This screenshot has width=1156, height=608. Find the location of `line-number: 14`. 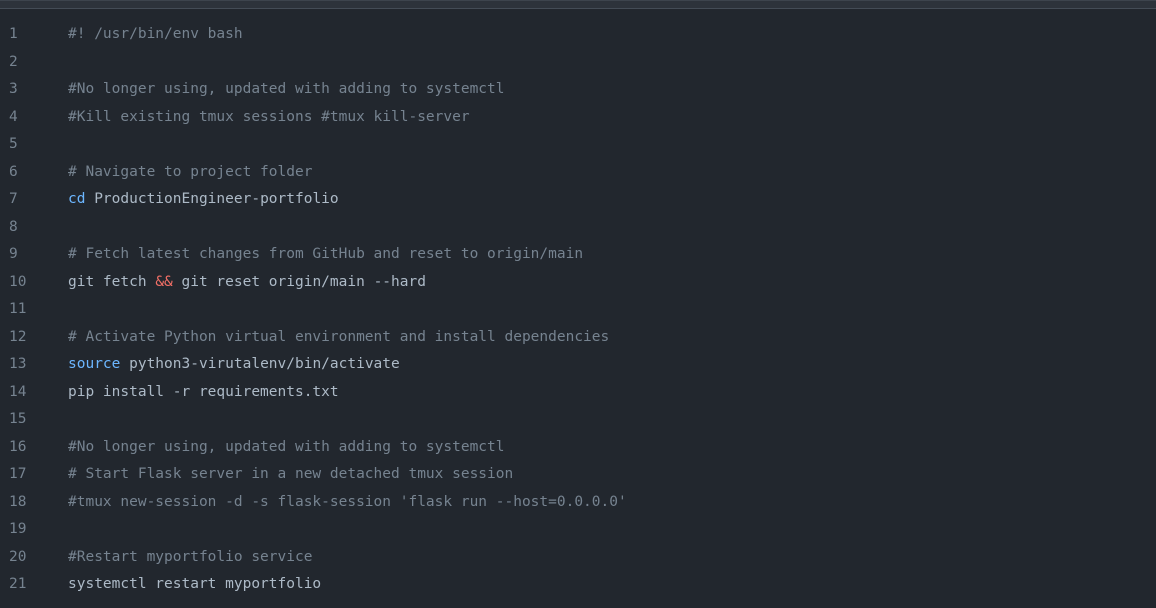

line-number: 14 is located at coordinates (18, 391).